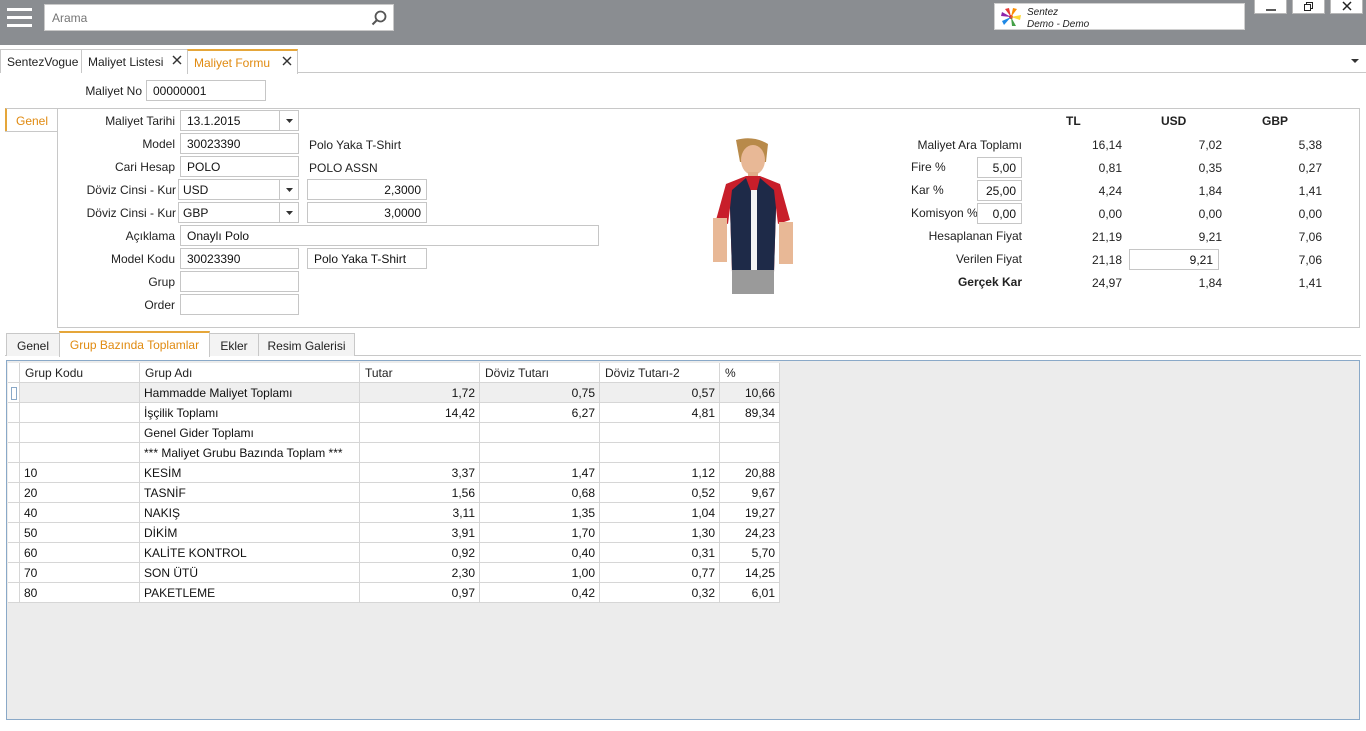 The width and height of the screenshot is (1366, 731). What do you see at coordinates (1355, 61) in the screenshot?
I see `chevron-down-icon` at bounding box center [1355, 61].